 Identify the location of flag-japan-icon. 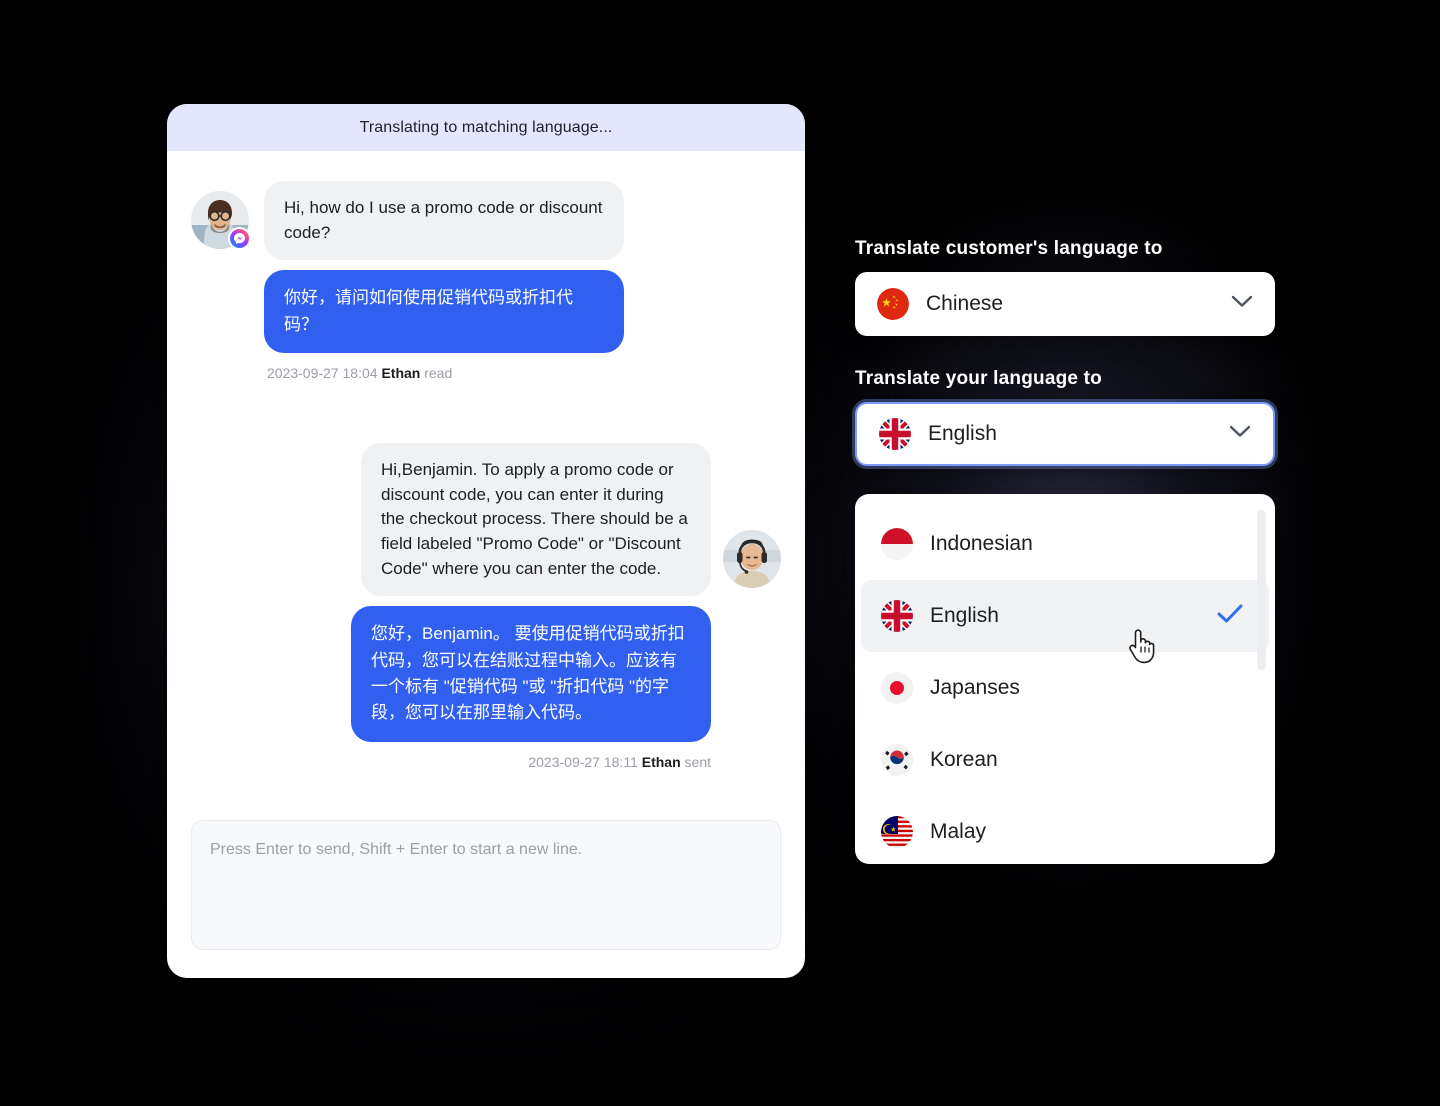
(897, 688).